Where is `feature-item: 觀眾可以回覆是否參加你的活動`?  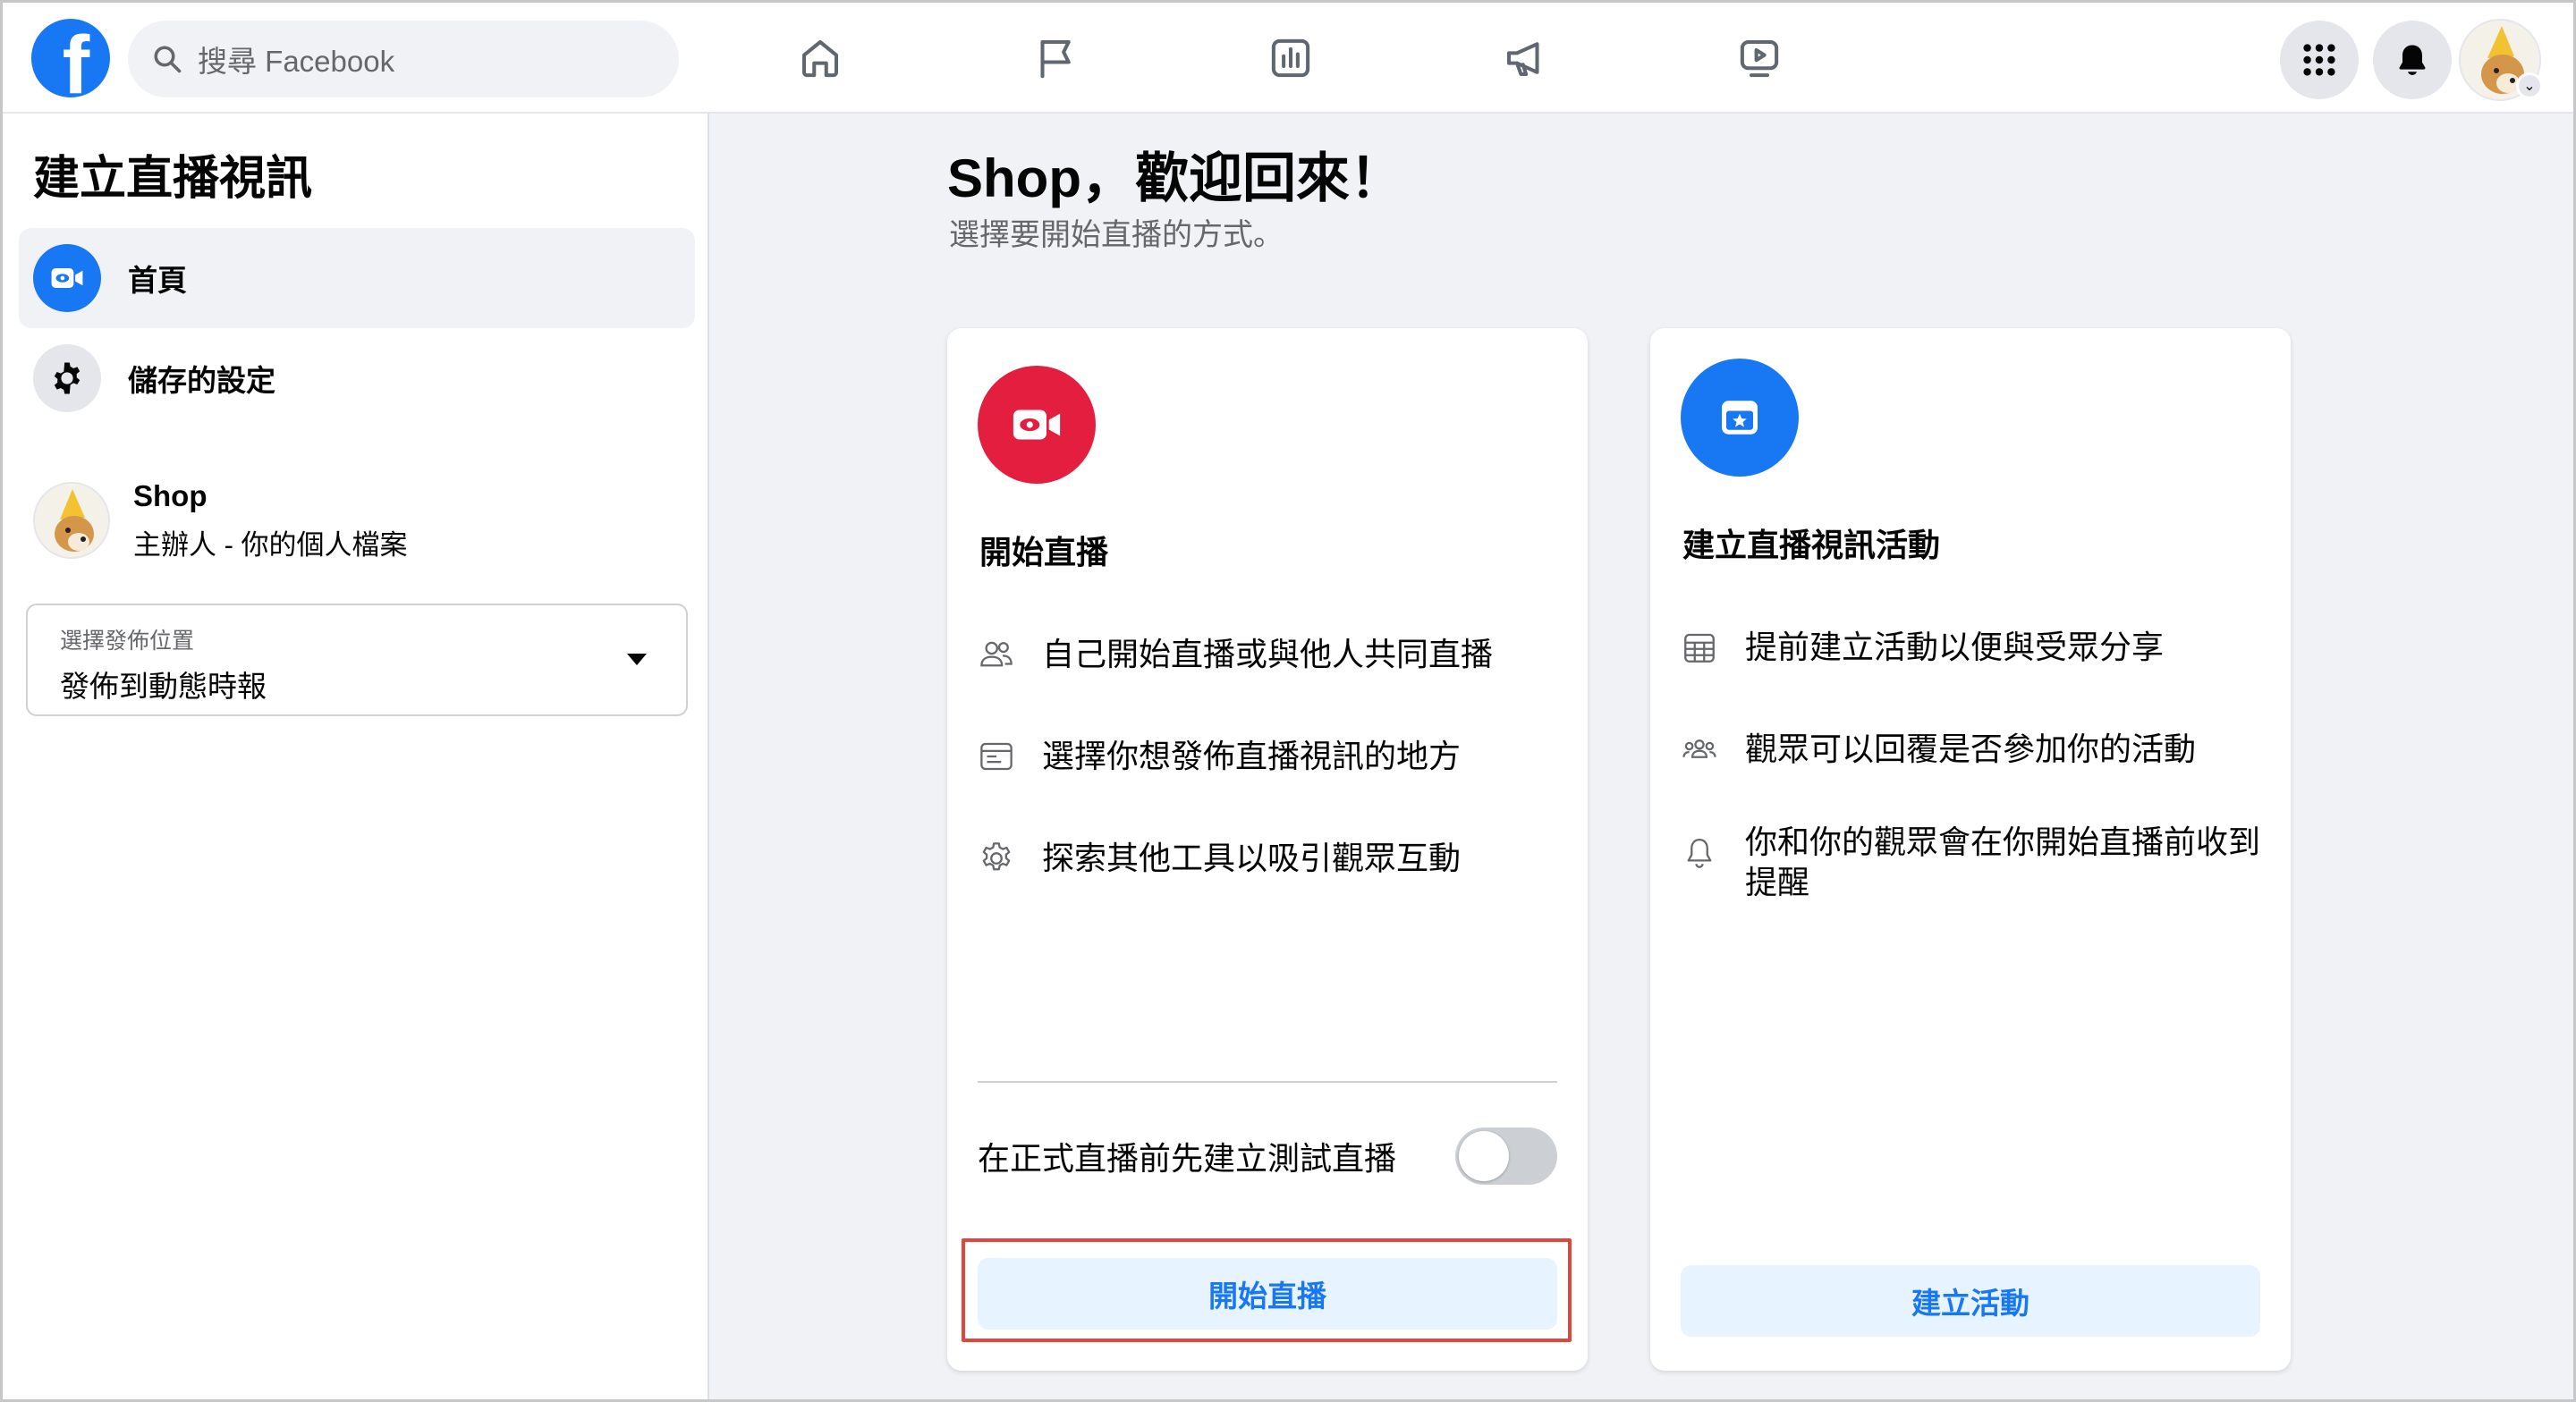
feature-item: 觀眾可以回覆是否參加你的活動 is located at coordinates (1985, 749).